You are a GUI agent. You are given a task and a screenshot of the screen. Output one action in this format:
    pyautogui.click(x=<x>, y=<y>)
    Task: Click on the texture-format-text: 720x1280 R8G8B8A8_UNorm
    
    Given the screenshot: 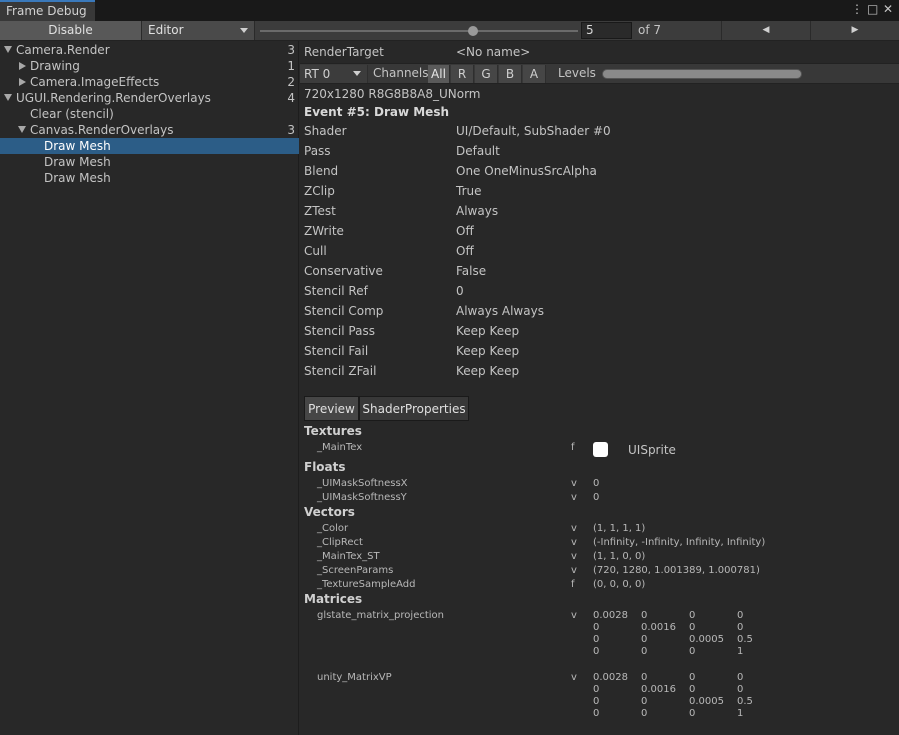 What is the action you would take?
    pyautogui.click(x=392, y=94)
    